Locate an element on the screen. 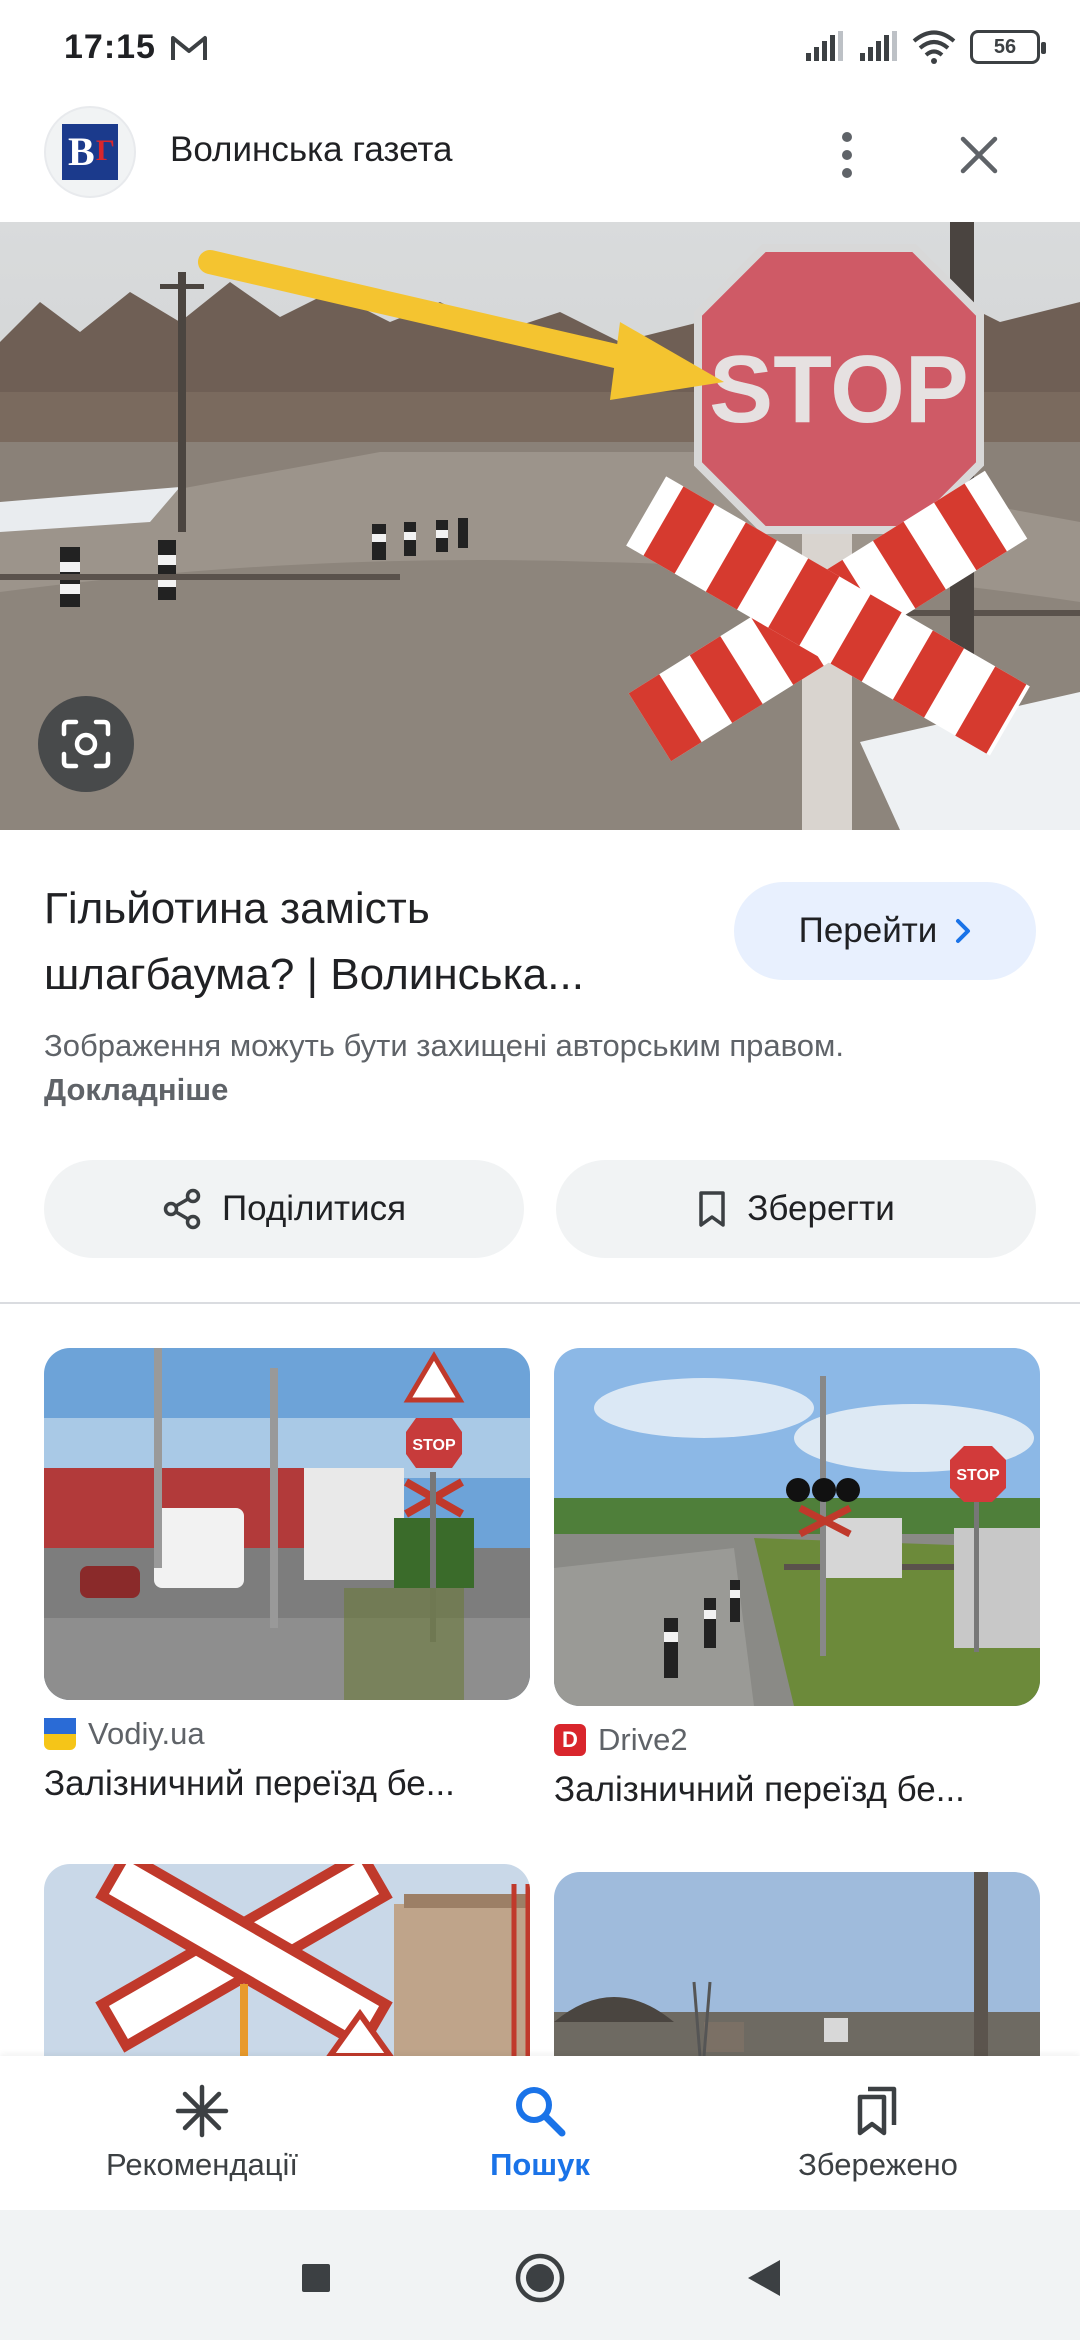  gmail-icon is located at coordinates (189, 50).